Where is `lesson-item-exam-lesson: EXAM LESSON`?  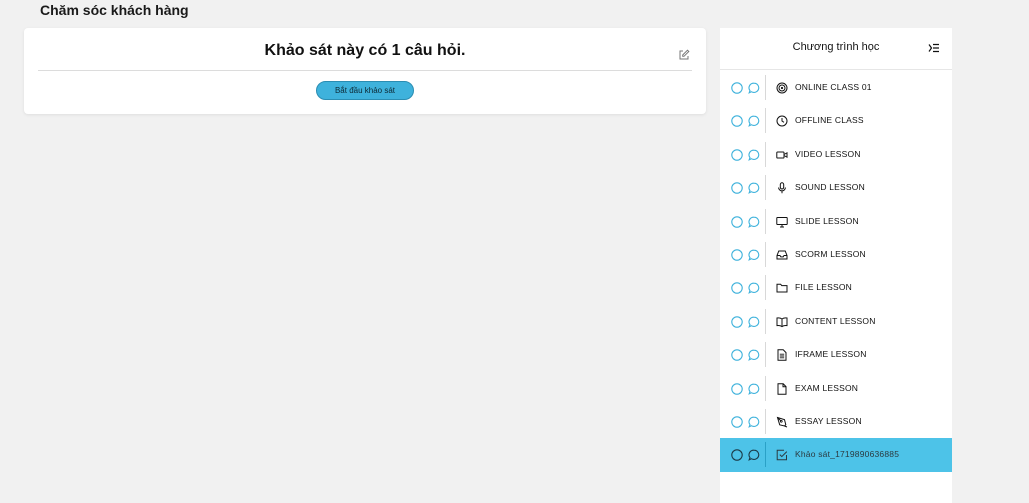 lesson-item-exam-lesson: EXAM LESSON is located at coordinates (836, 388).